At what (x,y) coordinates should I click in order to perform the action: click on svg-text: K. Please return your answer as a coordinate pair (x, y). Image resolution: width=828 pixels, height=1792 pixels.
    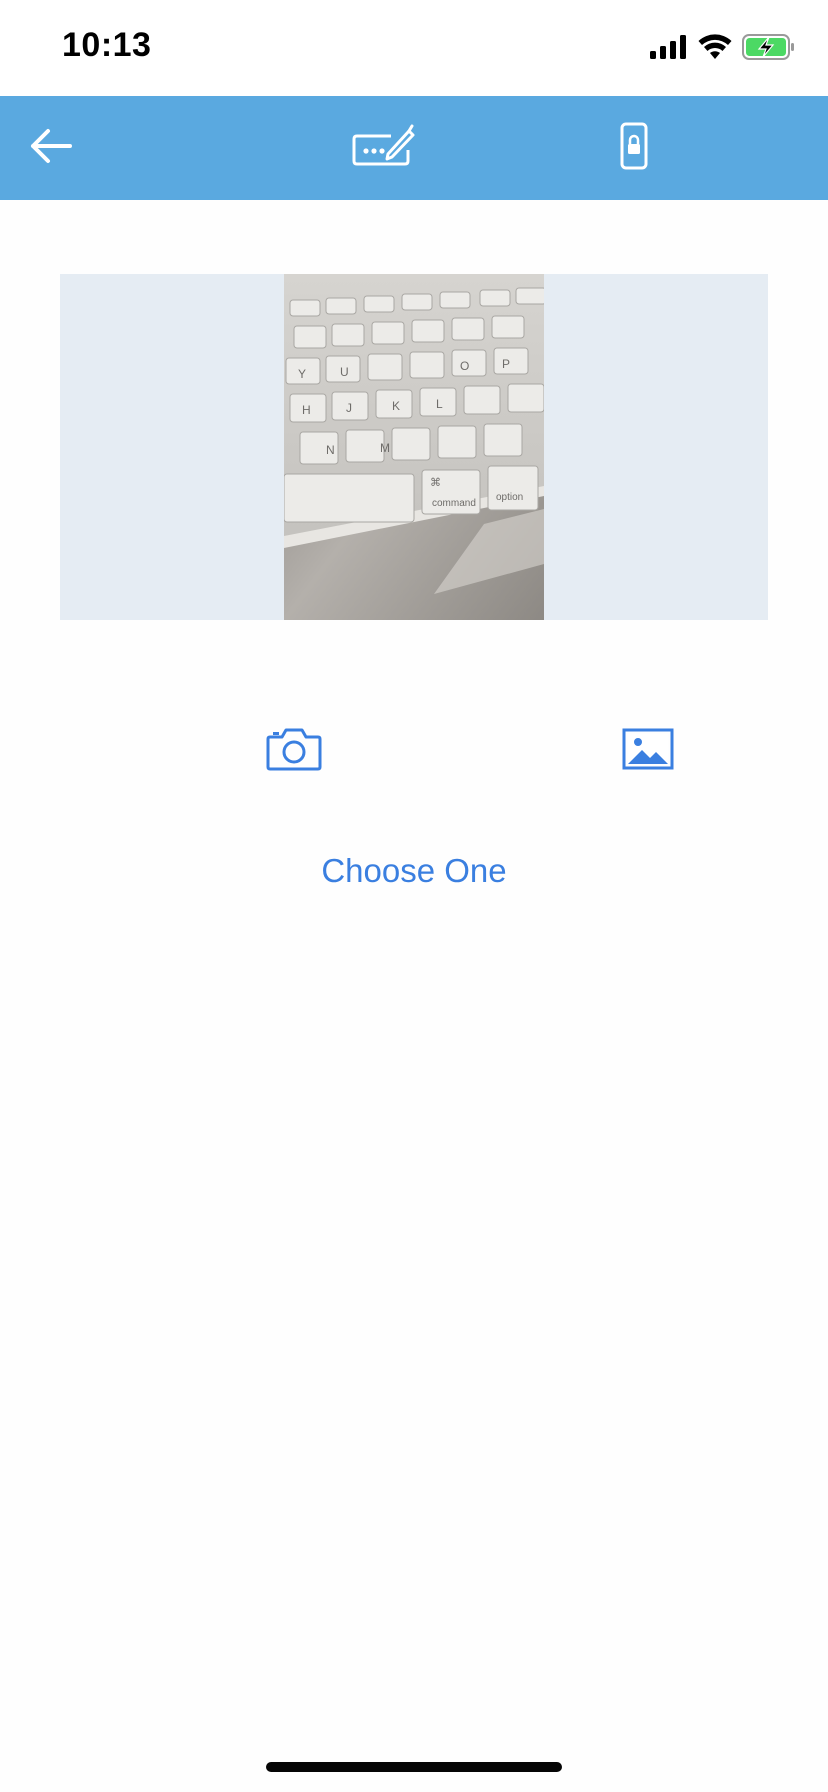
    Looking at the image, I should click on (396, 406).